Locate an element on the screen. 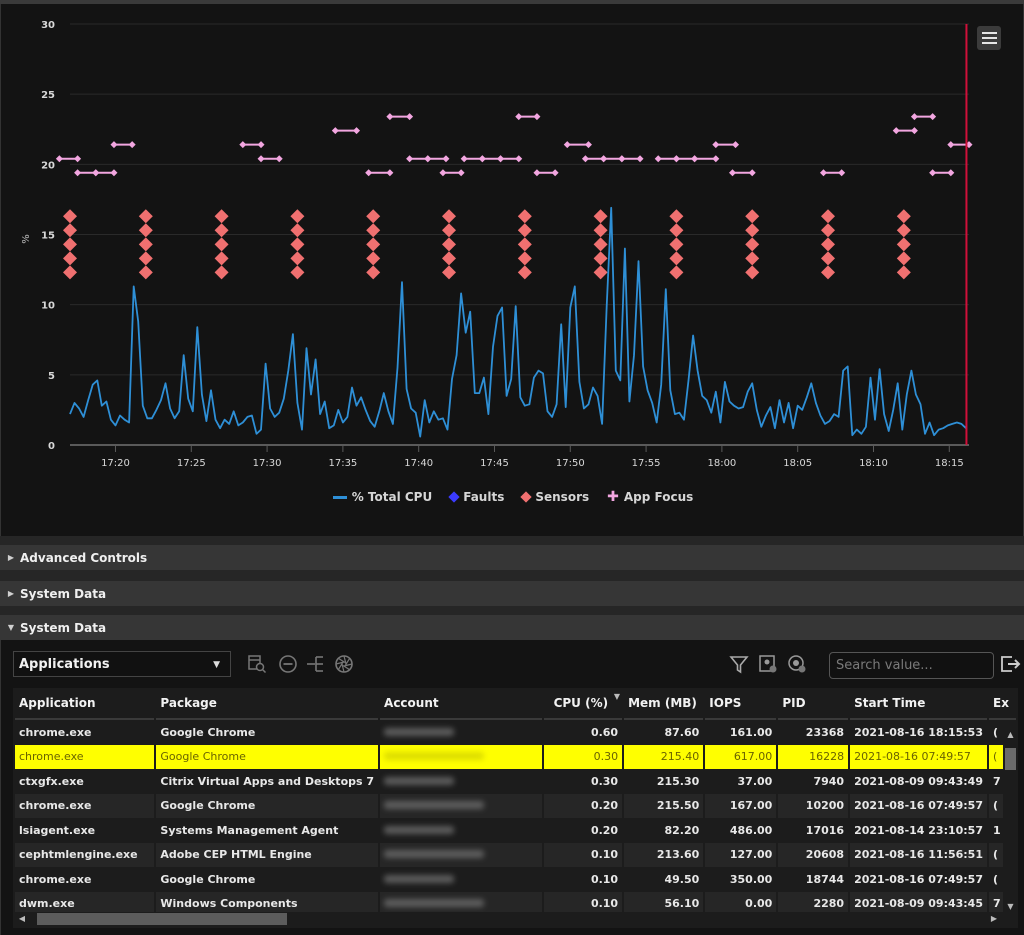 The height and width of the screenshot is (935, 1024). line-legend-icon is located at coordinates (339, 497).